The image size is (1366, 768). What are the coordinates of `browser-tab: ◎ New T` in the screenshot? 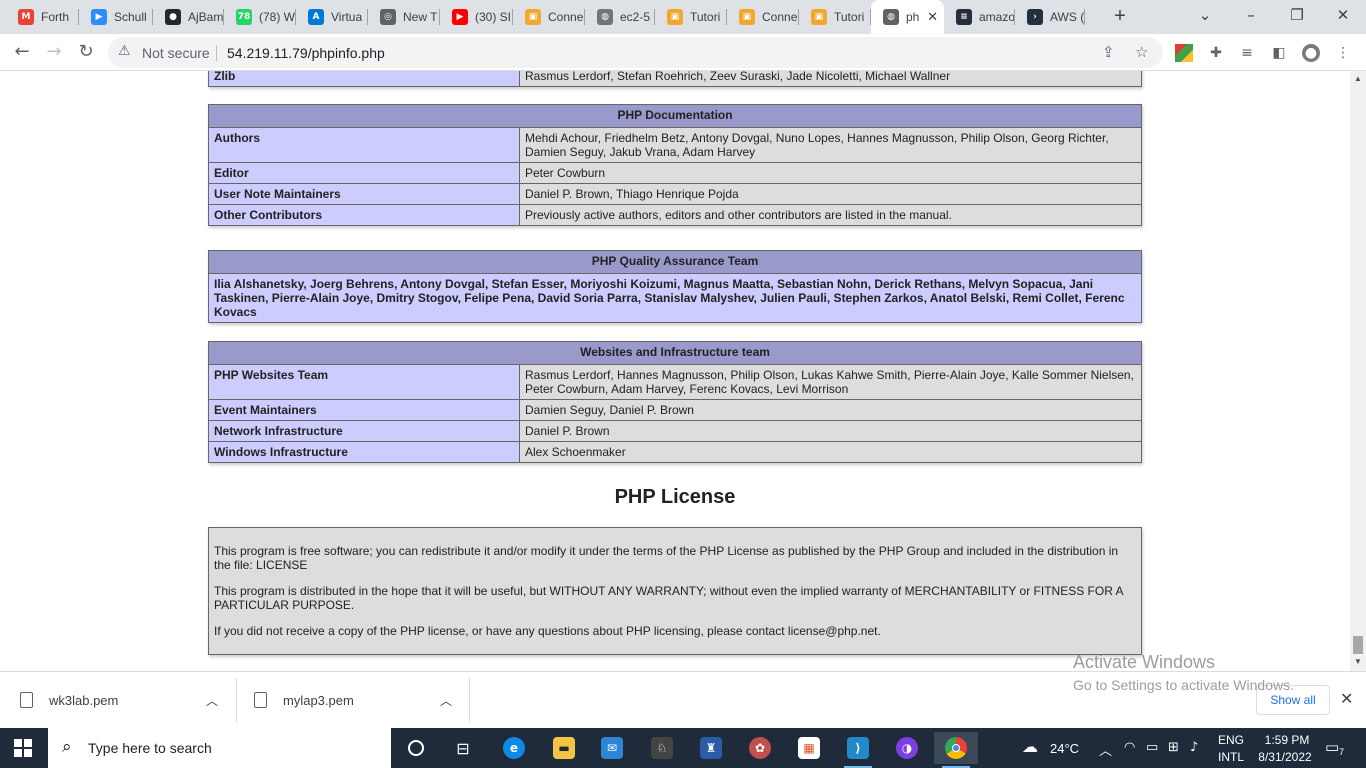 It's located at (404, 17).